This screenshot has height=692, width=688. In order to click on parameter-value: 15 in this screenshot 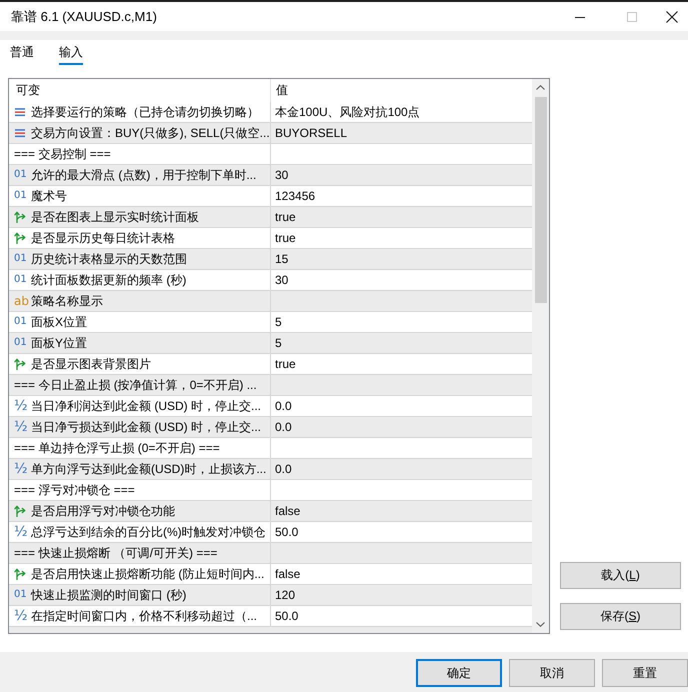, I will do `click(281, 259)`.